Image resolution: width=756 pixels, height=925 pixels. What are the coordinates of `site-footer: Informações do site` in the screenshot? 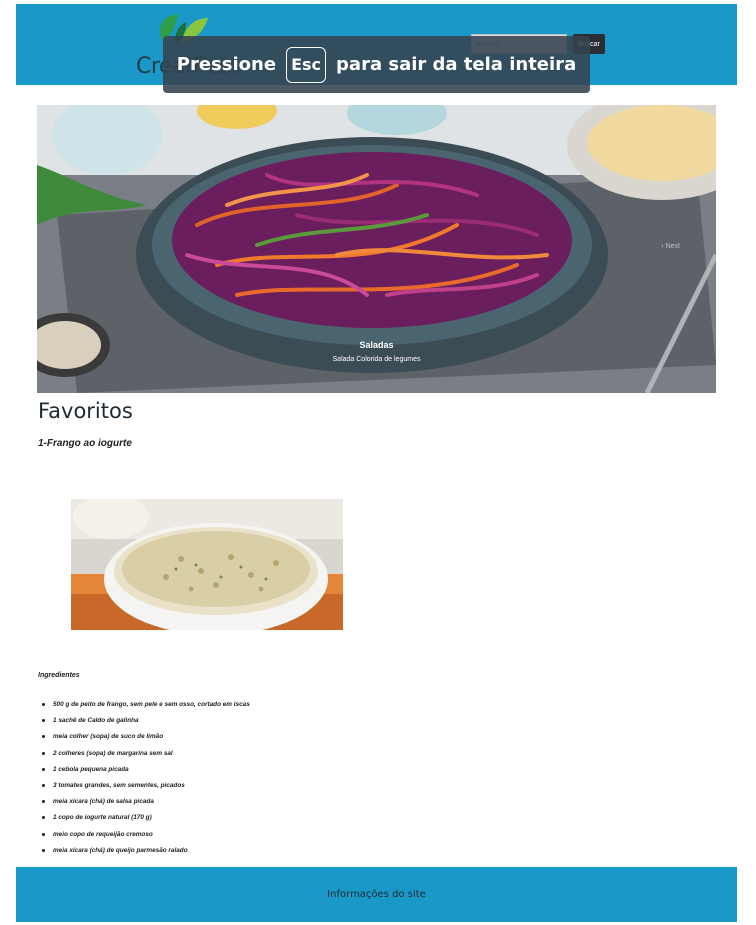 It's located at (376, 894).